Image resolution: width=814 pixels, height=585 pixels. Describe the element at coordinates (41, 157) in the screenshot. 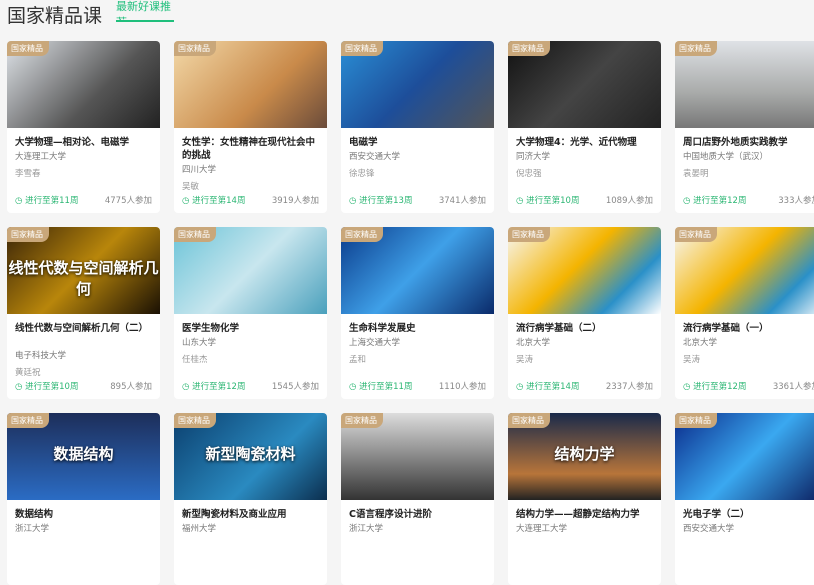

I see `course-school: 大连理工大学` at that location.